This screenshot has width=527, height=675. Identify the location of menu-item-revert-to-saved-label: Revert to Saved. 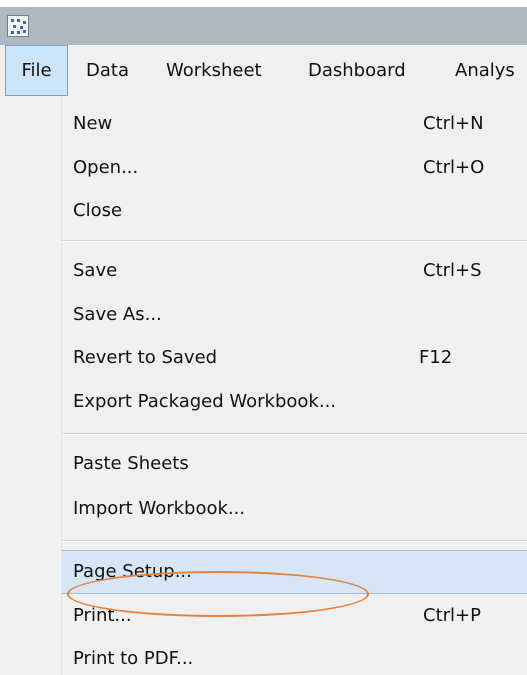
(145, 357).